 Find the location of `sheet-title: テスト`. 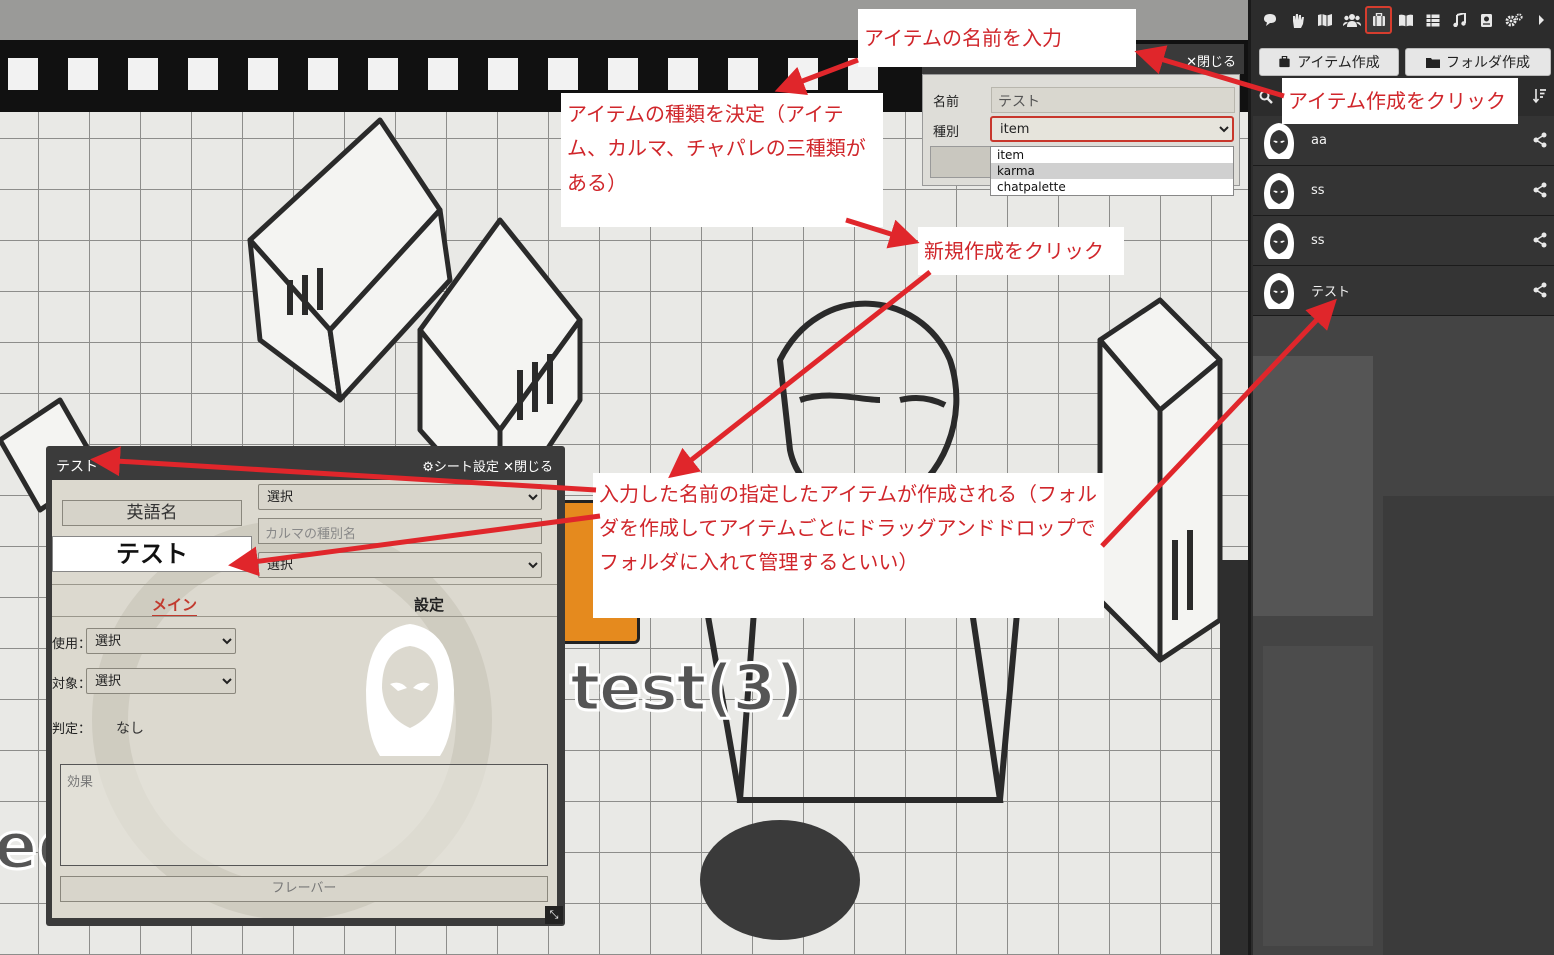

sheet-title: テスト is located at coordinates (77, 467).